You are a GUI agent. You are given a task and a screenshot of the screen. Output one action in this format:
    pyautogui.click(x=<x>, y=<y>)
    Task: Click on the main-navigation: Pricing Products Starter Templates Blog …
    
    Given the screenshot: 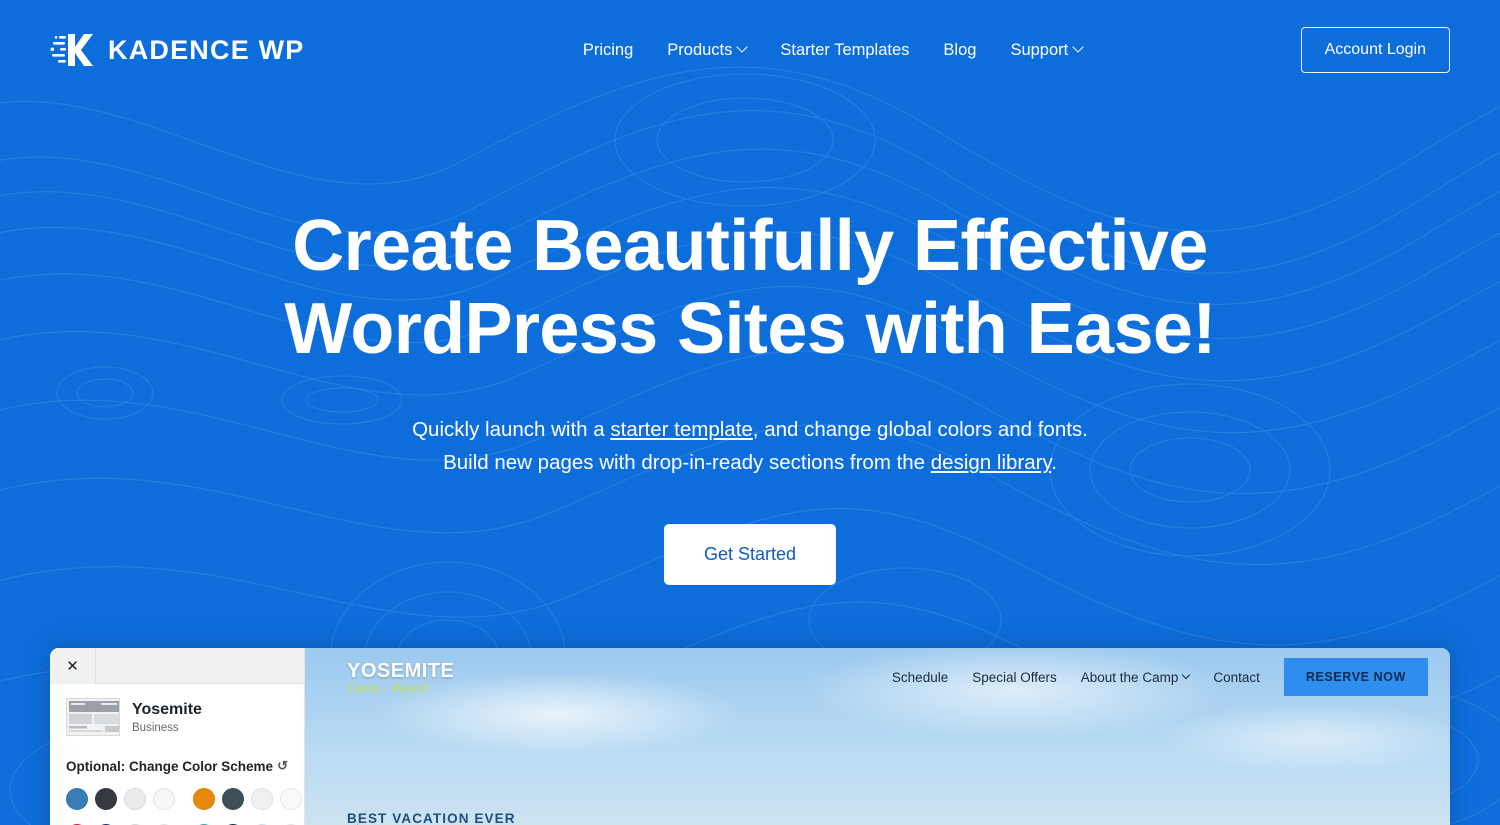 What is the action you would take?
    pyautogui.click(x=833, y=50)
    